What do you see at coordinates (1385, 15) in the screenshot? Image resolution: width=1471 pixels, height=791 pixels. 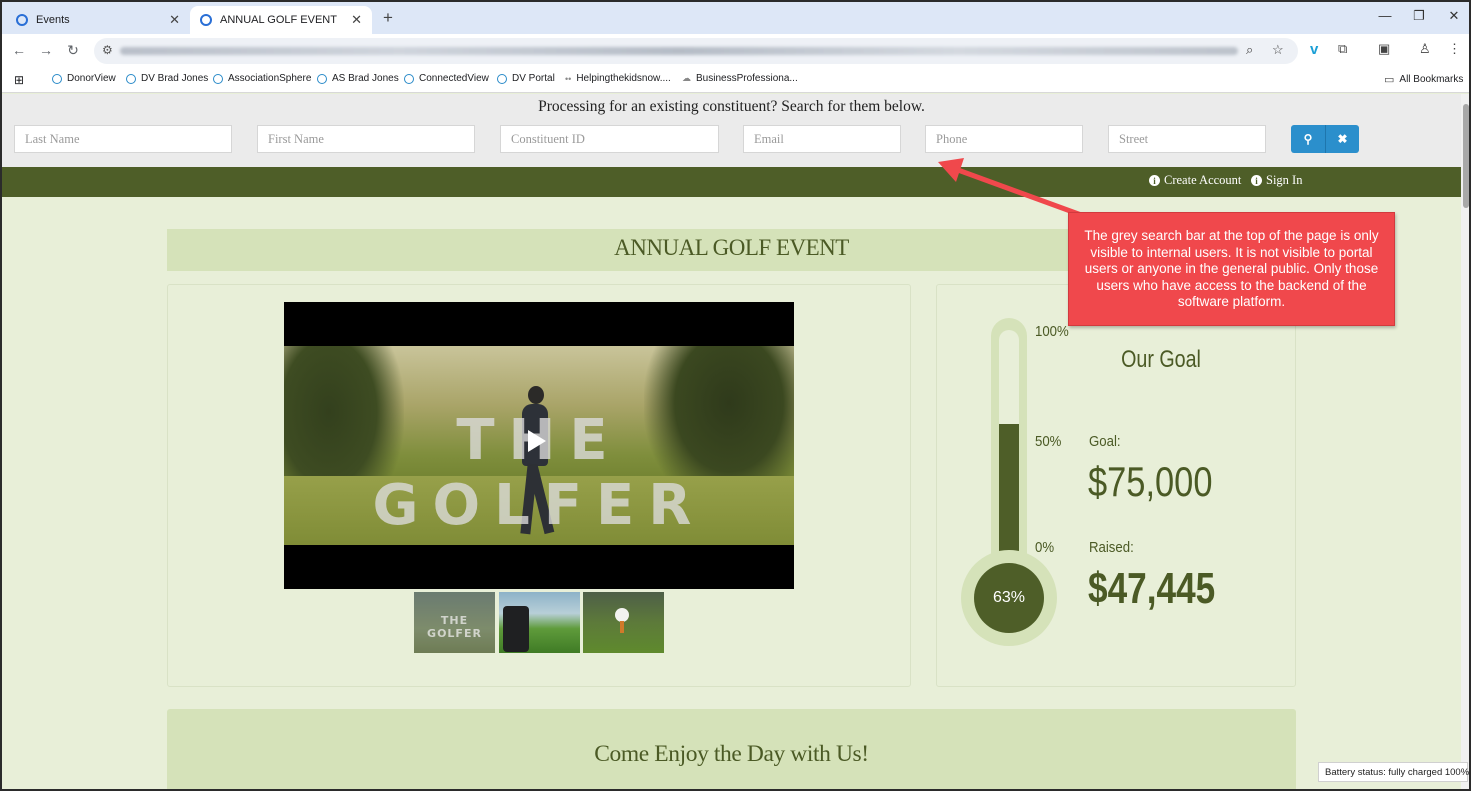 I see `minimize-icon: —` at bounding box center [1385, 15].